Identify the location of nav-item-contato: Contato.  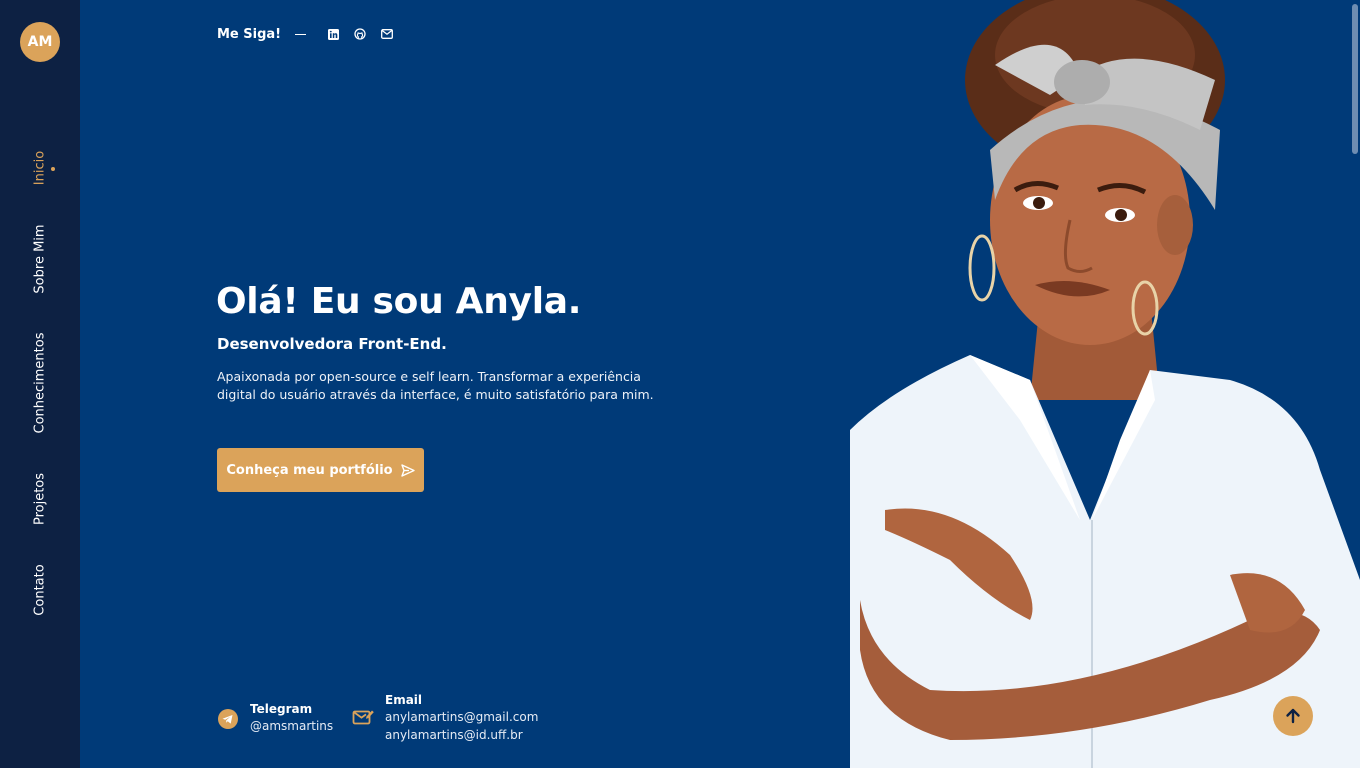
(40, 589).